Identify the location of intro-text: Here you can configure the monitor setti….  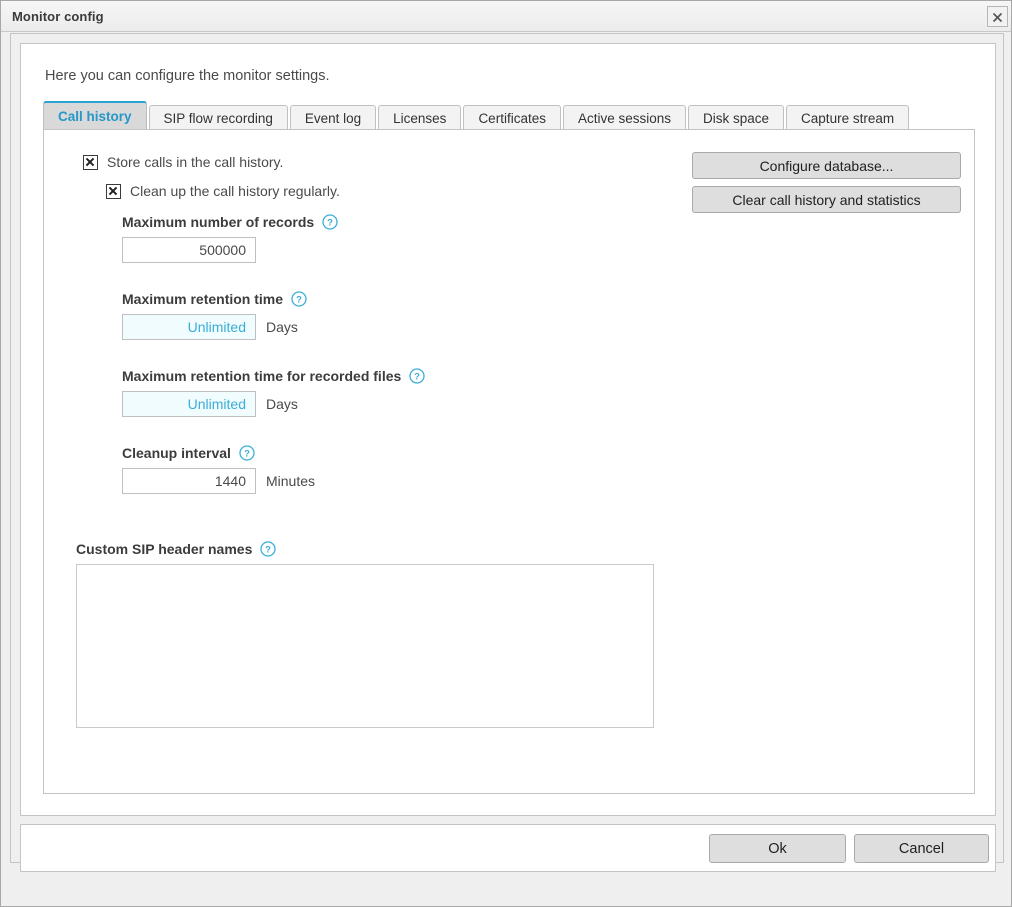
(187, 76).